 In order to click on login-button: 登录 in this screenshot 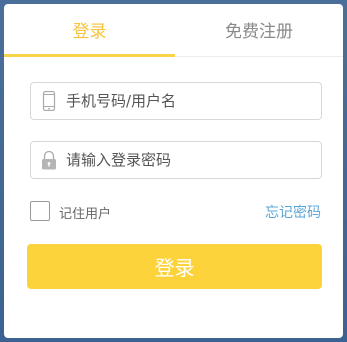, I will do `click(174, 266)`.